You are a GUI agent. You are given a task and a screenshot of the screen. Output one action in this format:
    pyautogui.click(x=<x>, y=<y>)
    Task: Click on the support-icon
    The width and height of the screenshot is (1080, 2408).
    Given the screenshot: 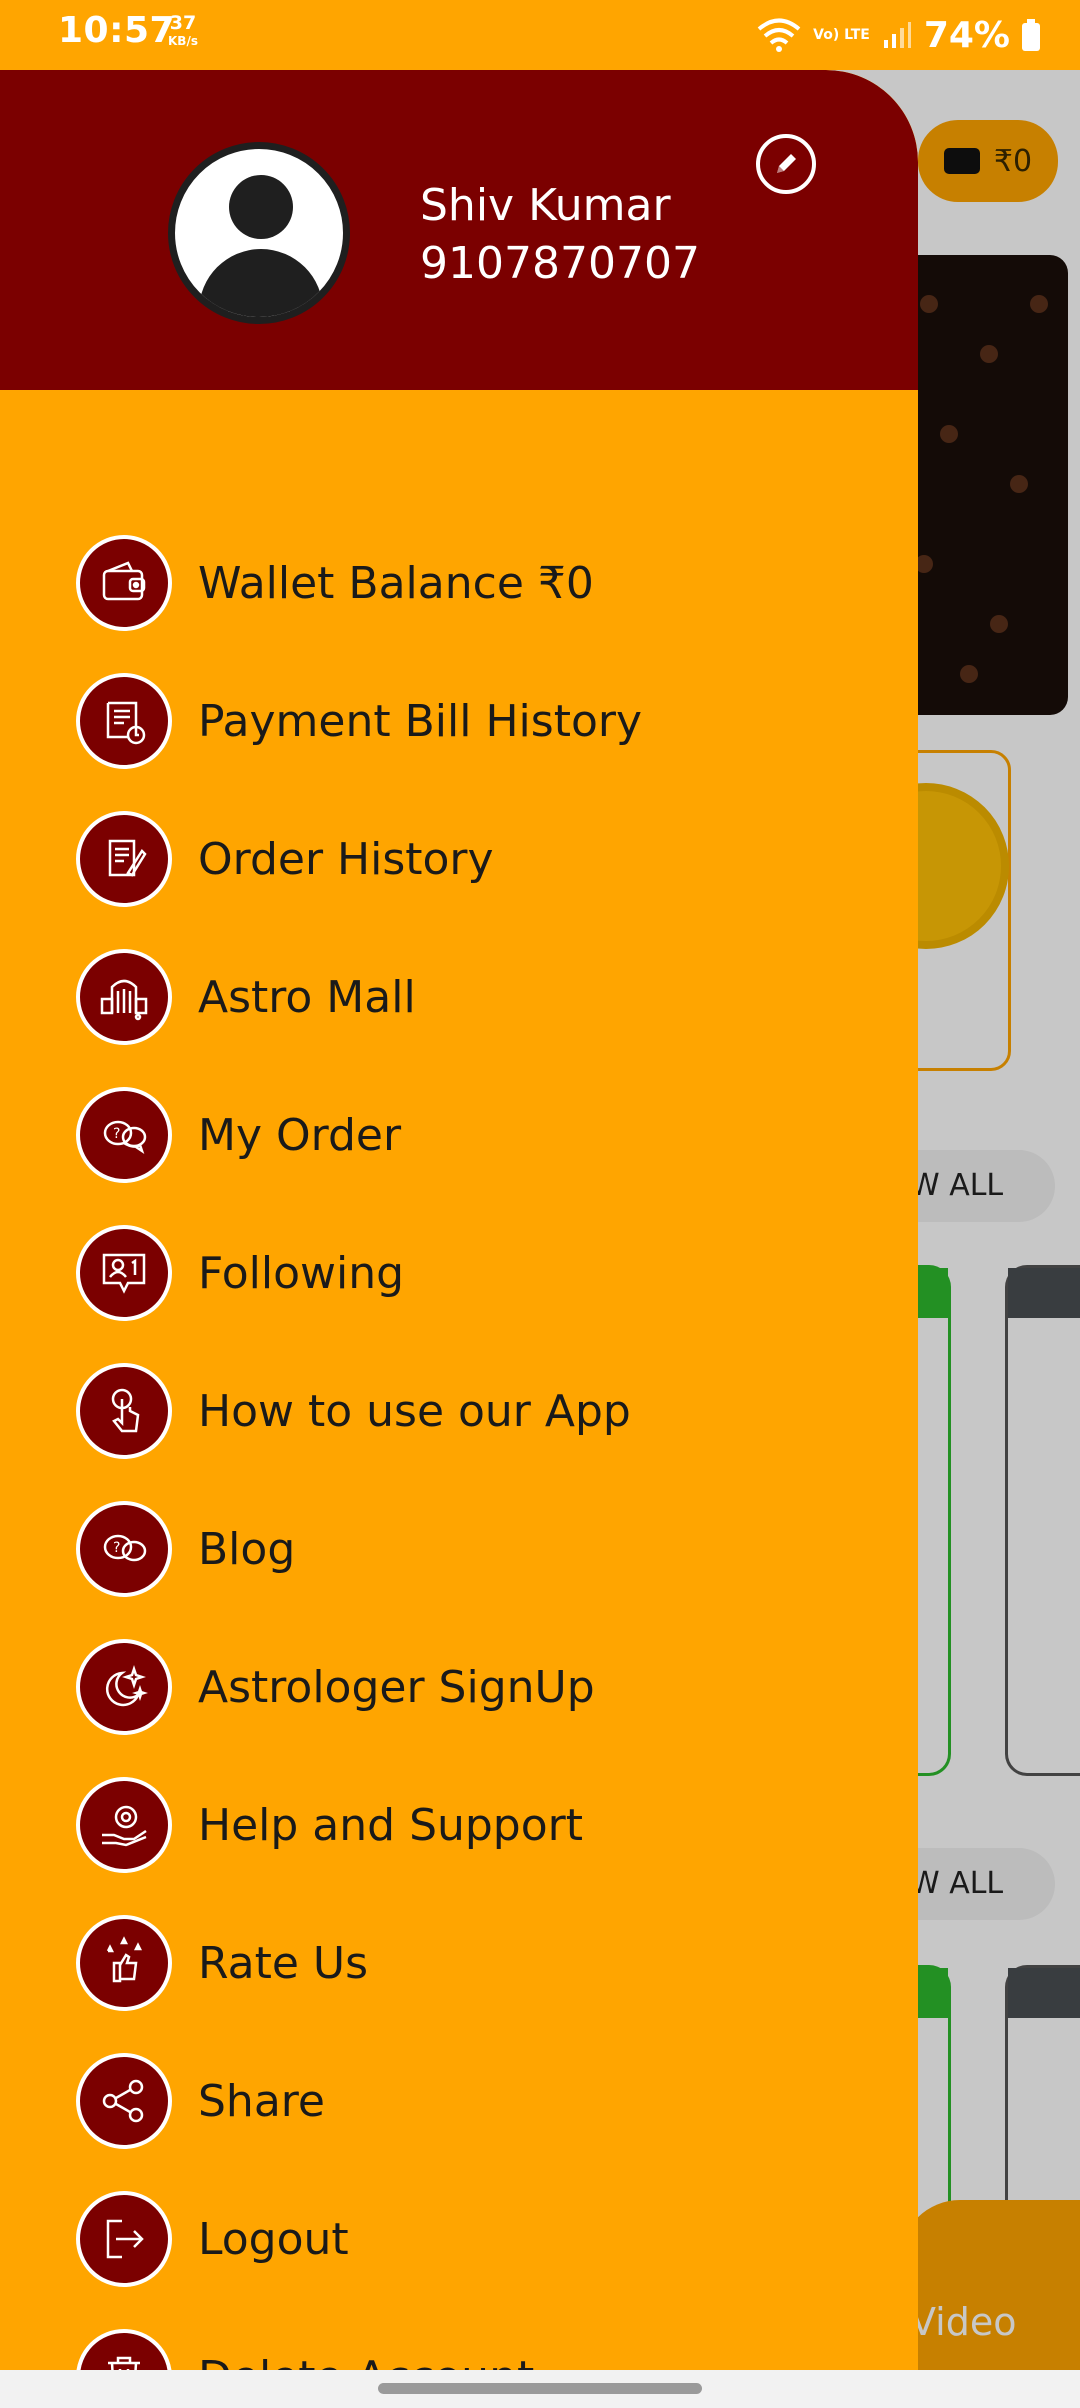 What is the action you would take?
    pyautogui.click(x=124, y=1825)
    